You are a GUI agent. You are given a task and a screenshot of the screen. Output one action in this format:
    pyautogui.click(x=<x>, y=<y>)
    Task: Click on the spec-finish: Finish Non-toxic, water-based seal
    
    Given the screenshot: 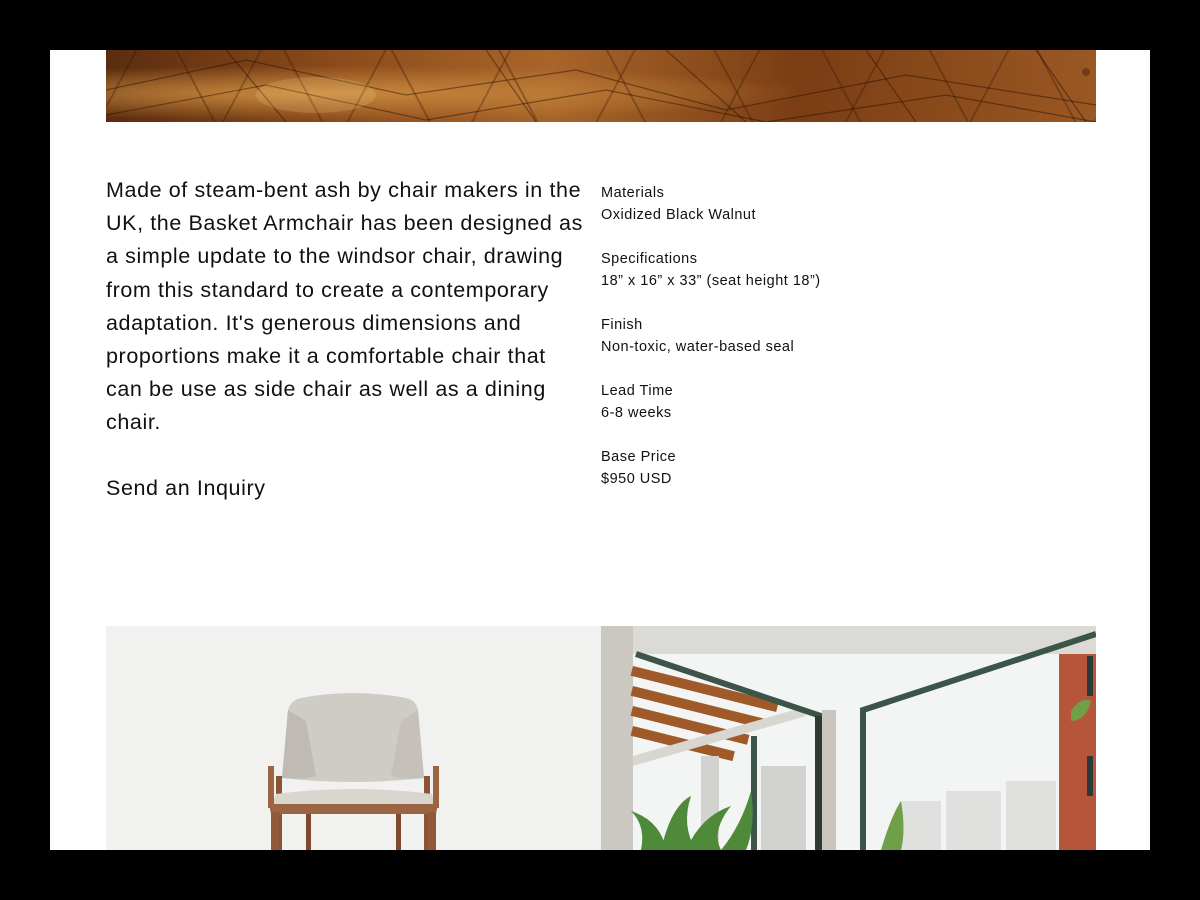 What is the action you would take?
    pyautogui.click(x=821, y=336)
    